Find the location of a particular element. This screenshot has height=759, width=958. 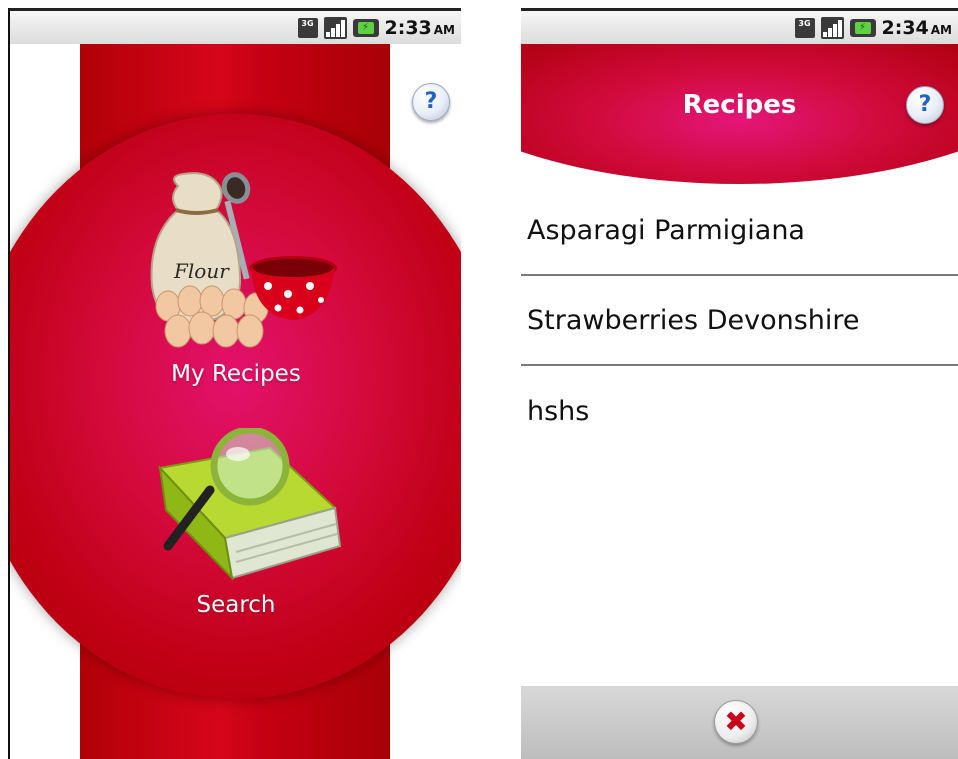

bottom-toolbar: ✖ is located at coordinates (739, 722).